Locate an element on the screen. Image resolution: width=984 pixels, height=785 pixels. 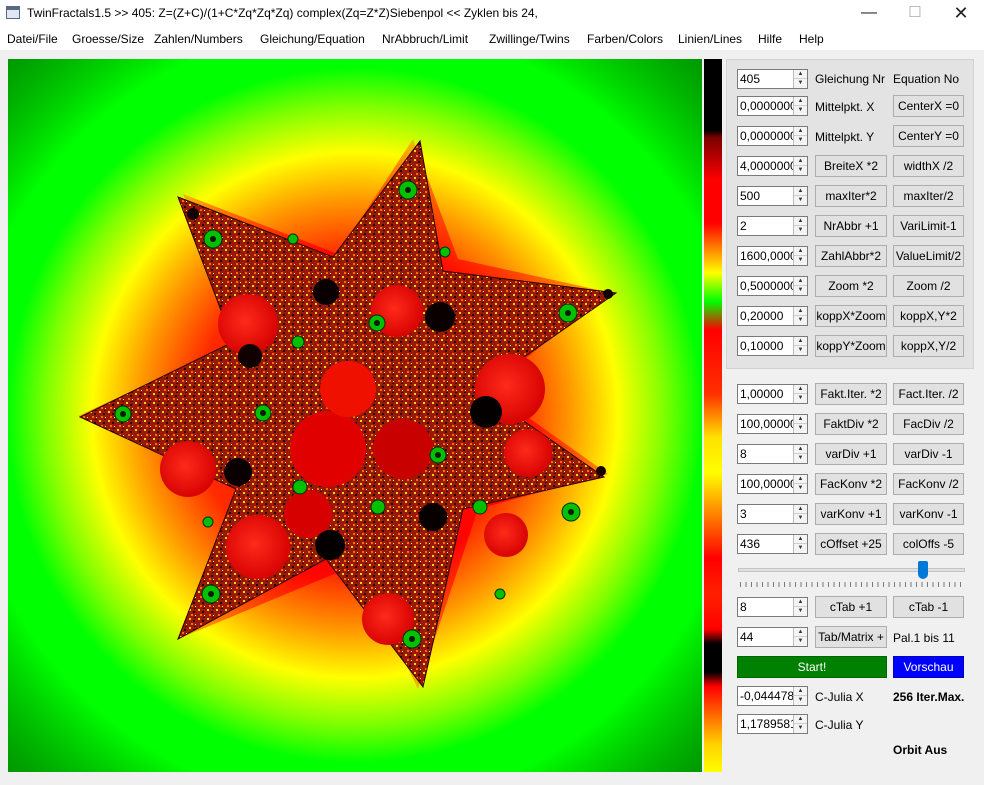
width-half-button: widthX /2 is located at coordinates (928, 166).